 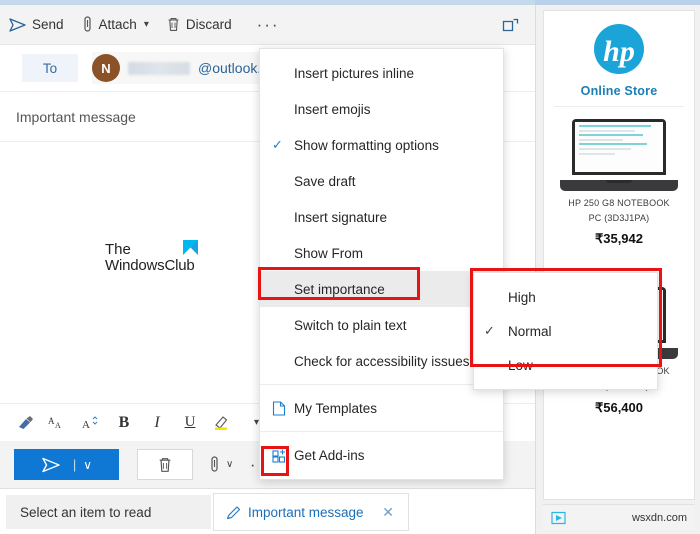 What do you see at coordinates (619, 155) in the screenshot?
I see `laptop-image` at bounding box center [619, 155].